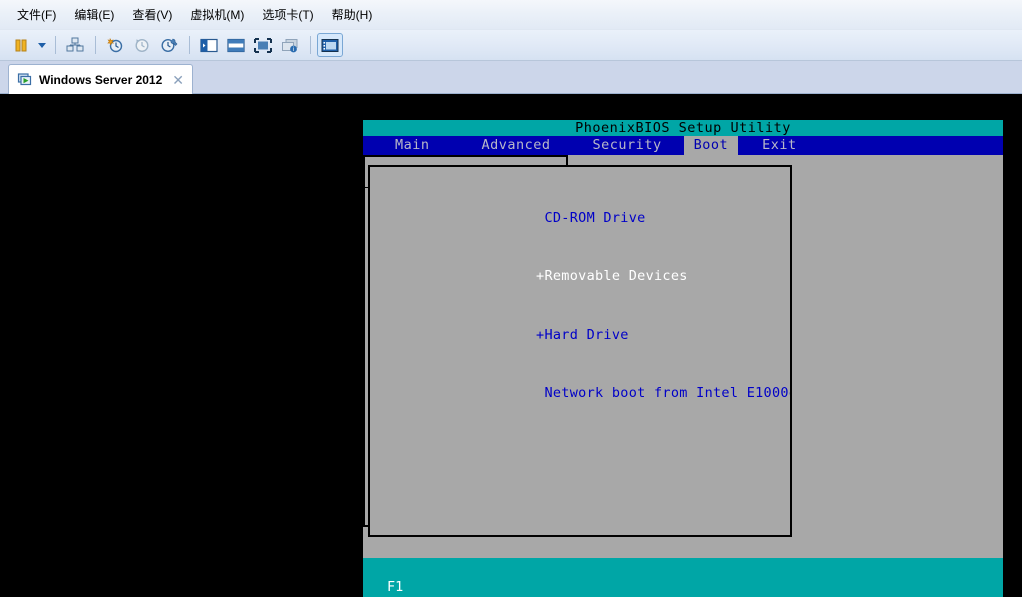 The height and width of the screenshot is (597, 1022). What do you see at coordinates (595, 217) in the screenshot?
I see `boot-item-label: CD-ROM Drive` at bounding box center [595, 217].